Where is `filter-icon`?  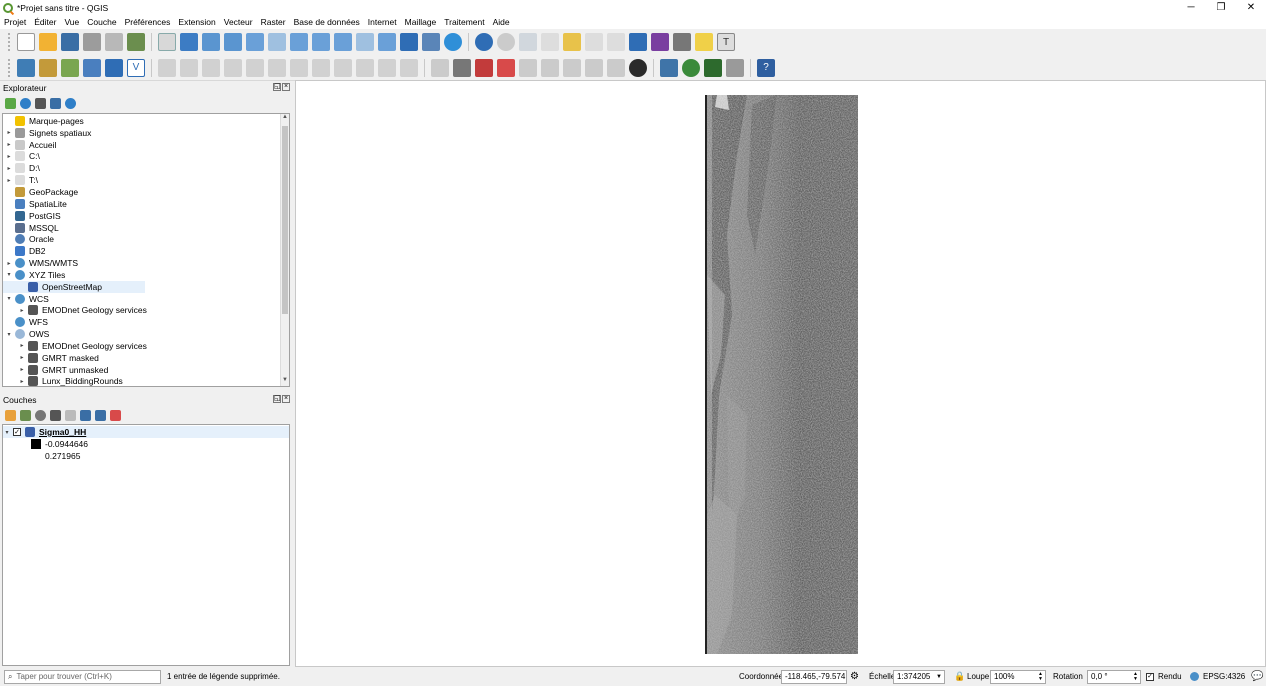
filter-icon is located at coordinates (40, 103).